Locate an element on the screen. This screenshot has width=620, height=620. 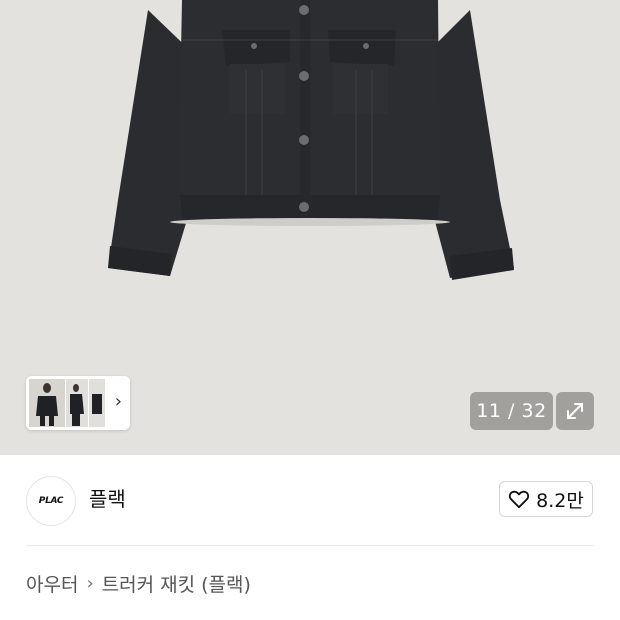
expand-button is located at coordinates (575, 411).